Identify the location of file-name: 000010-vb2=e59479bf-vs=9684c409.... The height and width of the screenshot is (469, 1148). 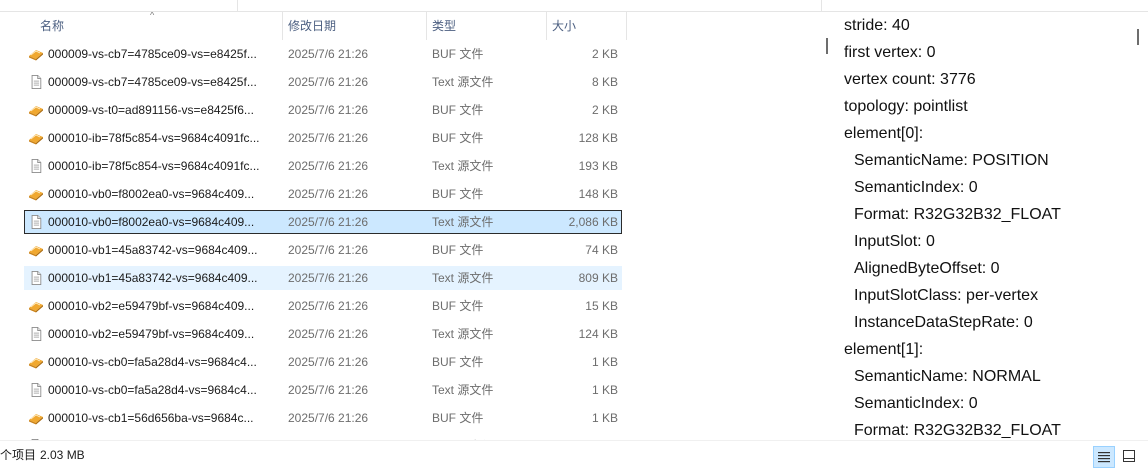
(151, 306).